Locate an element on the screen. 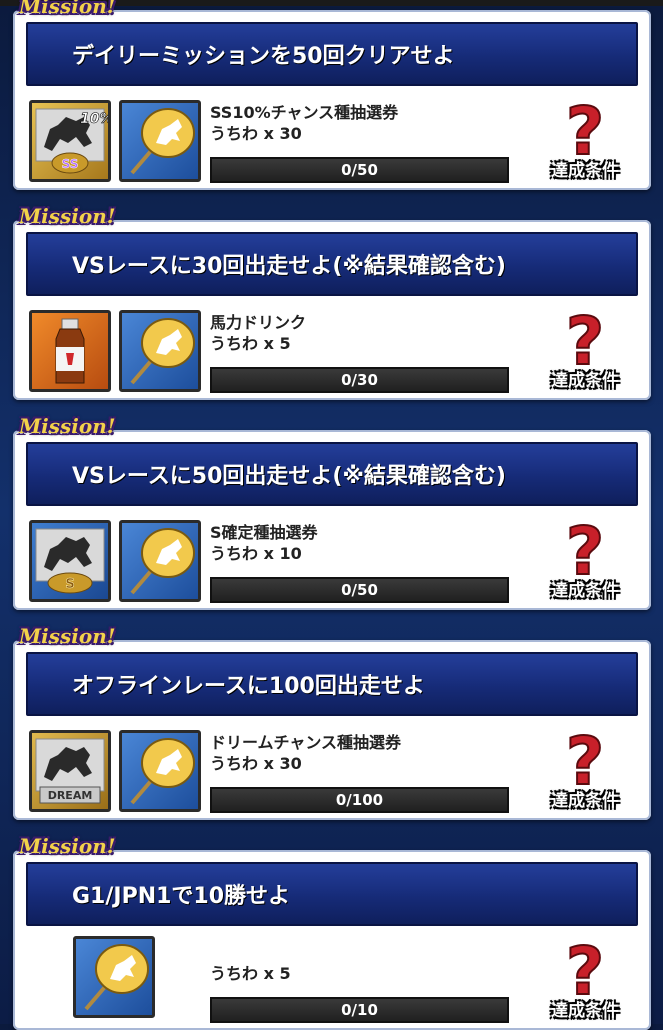 This screenshot has height=1030, width=663. ticket-badge: 10% is located at coordinates (94, 119).